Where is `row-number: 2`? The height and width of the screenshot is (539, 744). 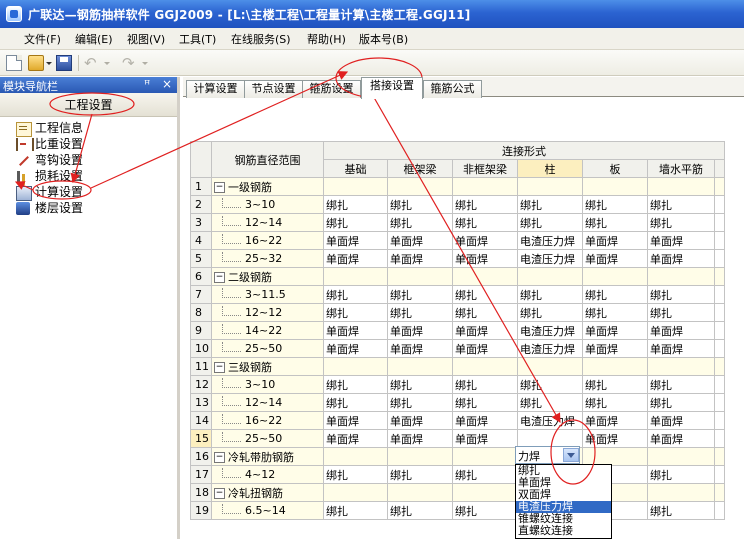
row-number: 2 is located at coordinates (201, 204).